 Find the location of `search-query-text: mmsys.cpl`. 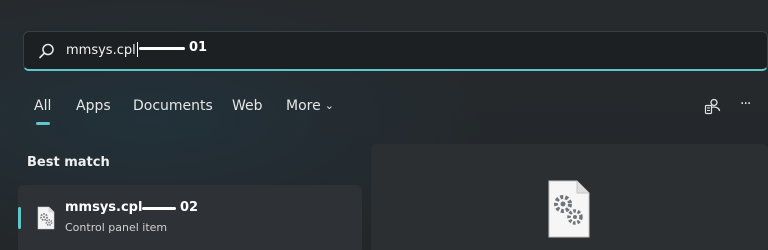

search-query-text: mmsys.cpl is located at coordinates (102, 50).